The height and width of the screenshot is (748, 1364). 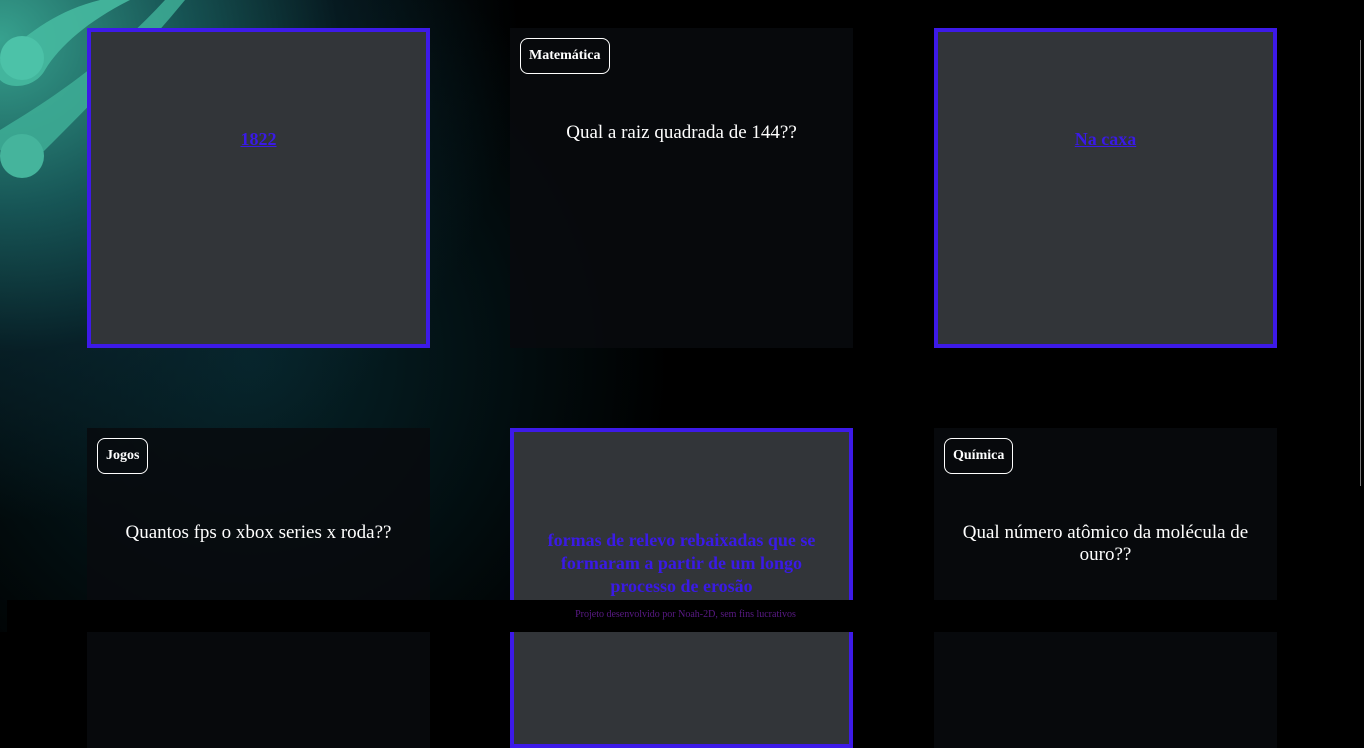 What do you see at coordinates (681, 188) in the screenshot?
I see `flashcard-2: Matemática Qual a raiz quadrada de 144??` at bounding box center [681, 188].